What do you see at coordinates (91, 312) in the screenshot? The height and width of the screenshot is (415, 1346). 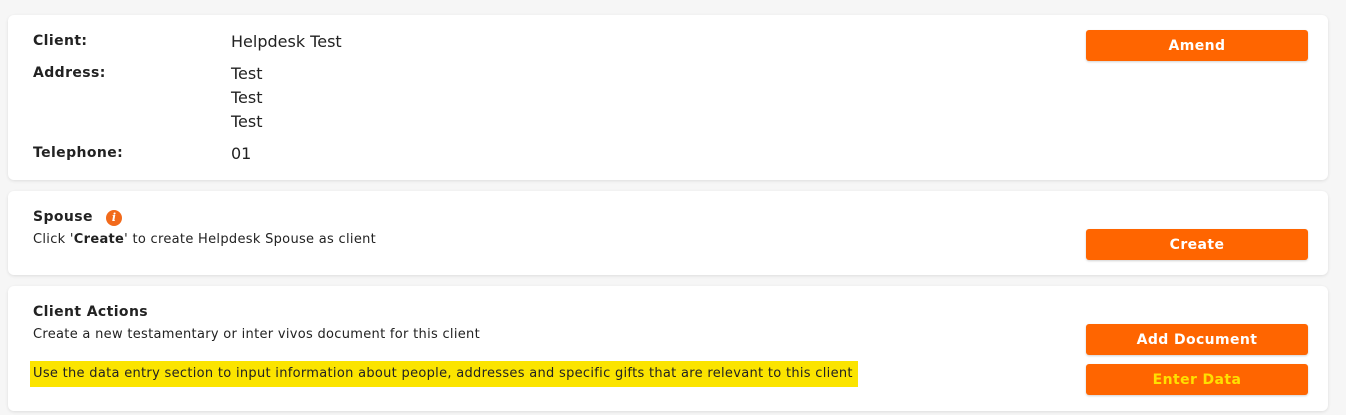 I see `client-actions-title: Client Actions` at bounding box center [91, 312].